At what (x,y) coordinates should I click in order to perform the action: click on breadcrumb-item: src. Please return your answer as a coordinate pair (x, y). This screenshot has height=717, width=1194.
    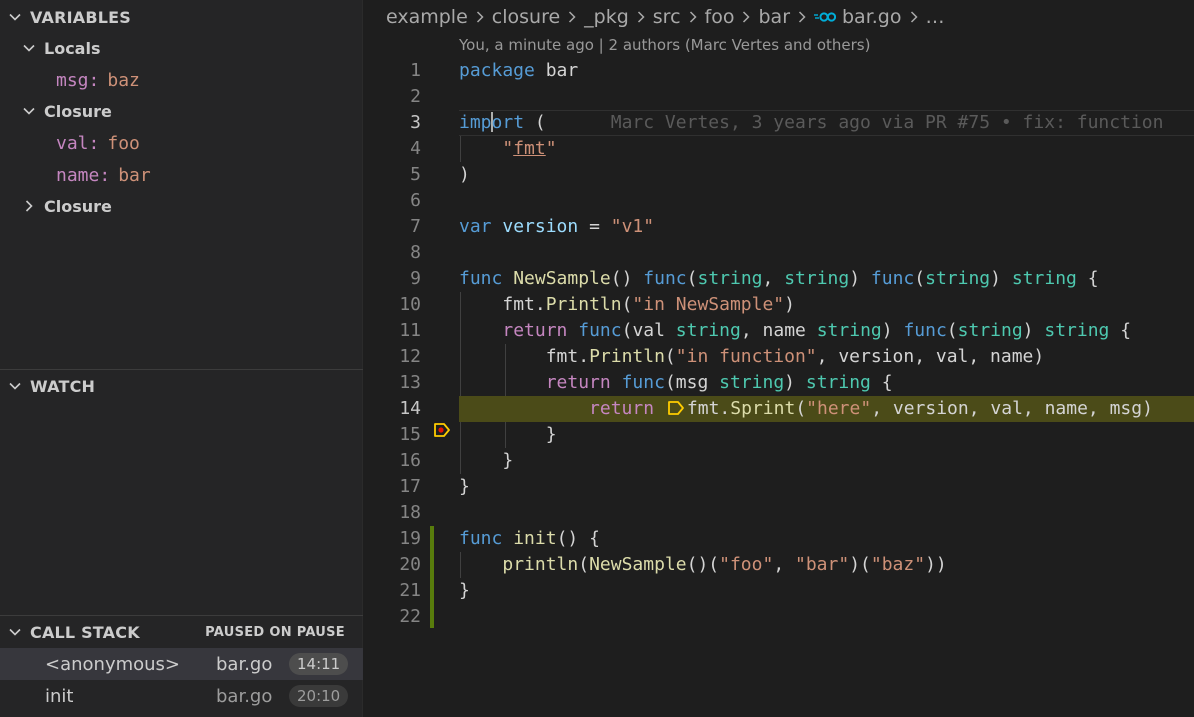
    Looking at the image, I should click on (667, 17).